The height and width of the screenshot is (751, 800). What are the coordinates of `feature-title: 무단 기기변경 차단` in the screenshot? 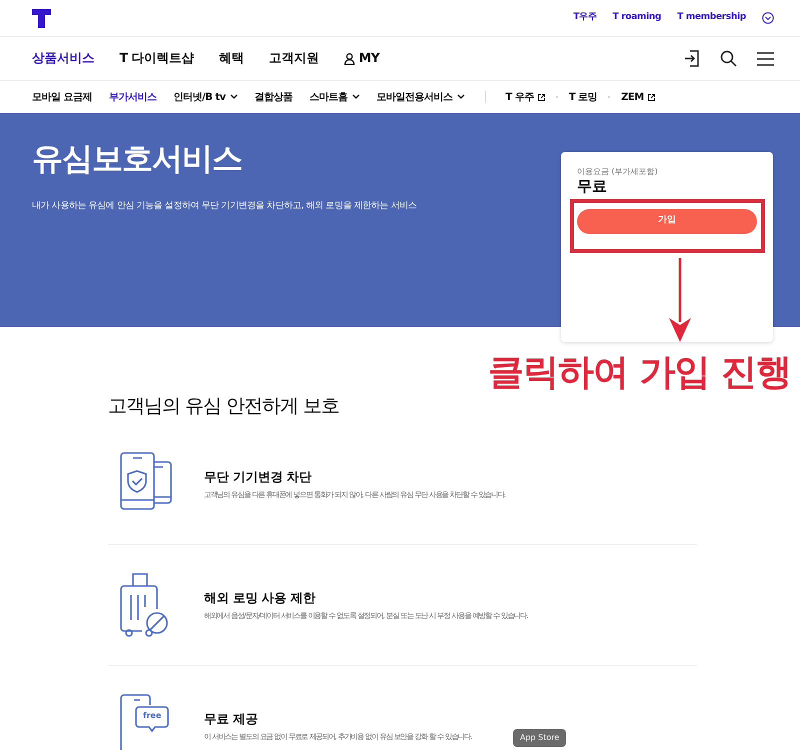 It's located at (258, 477).